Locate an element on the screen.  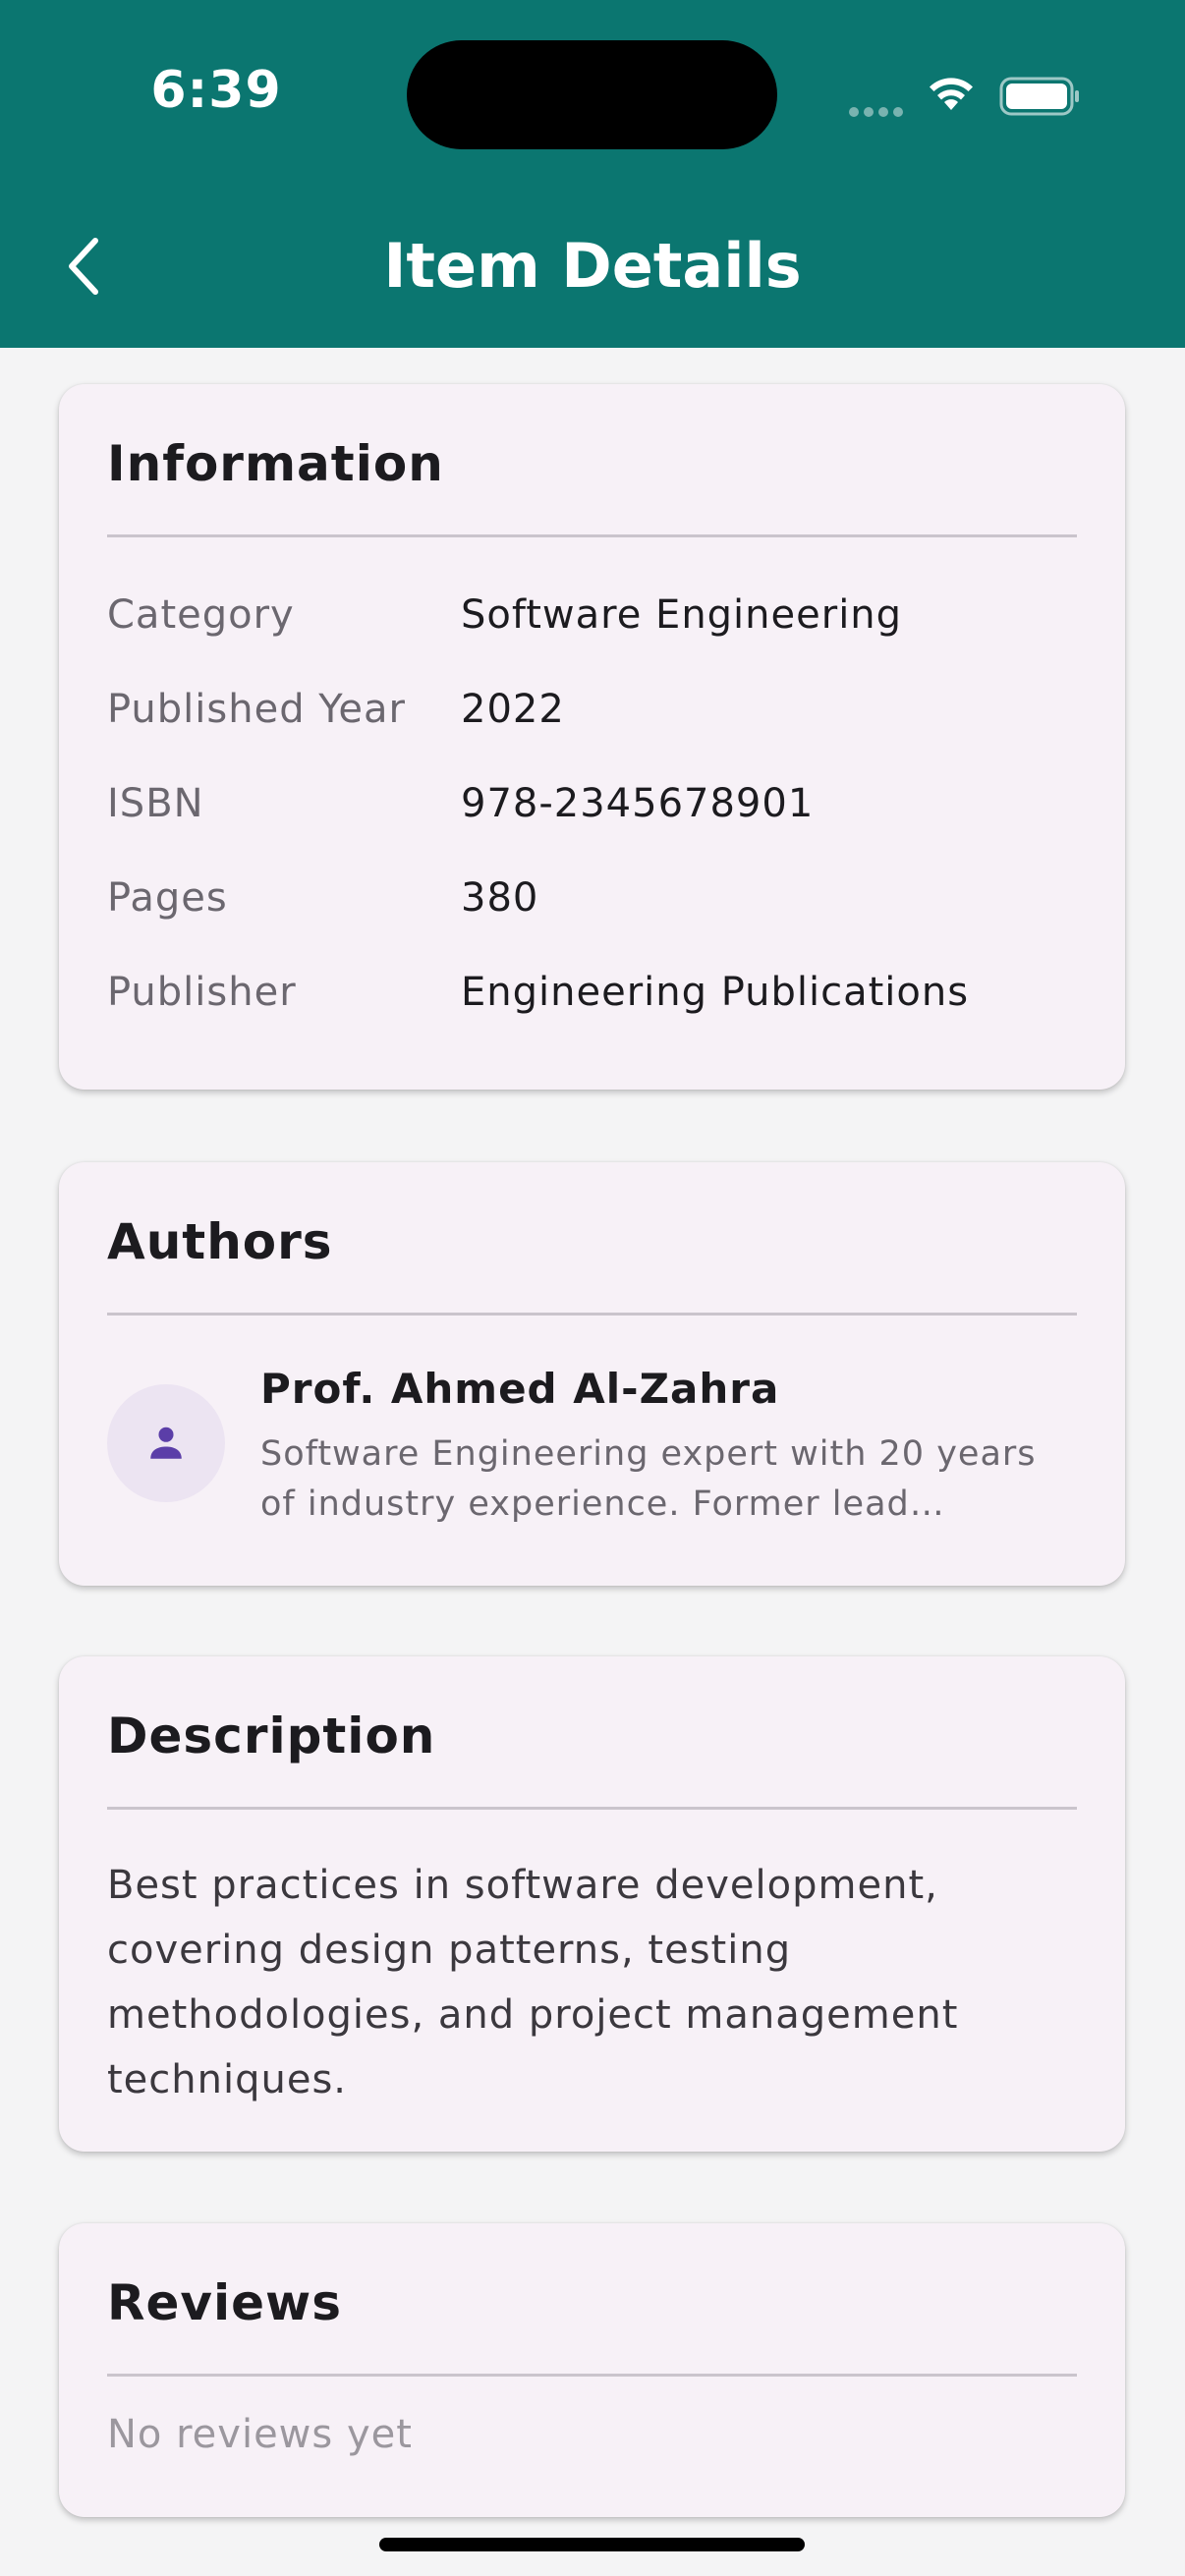
info-label-isbn: ISBN is located at coordinates (155, 803).